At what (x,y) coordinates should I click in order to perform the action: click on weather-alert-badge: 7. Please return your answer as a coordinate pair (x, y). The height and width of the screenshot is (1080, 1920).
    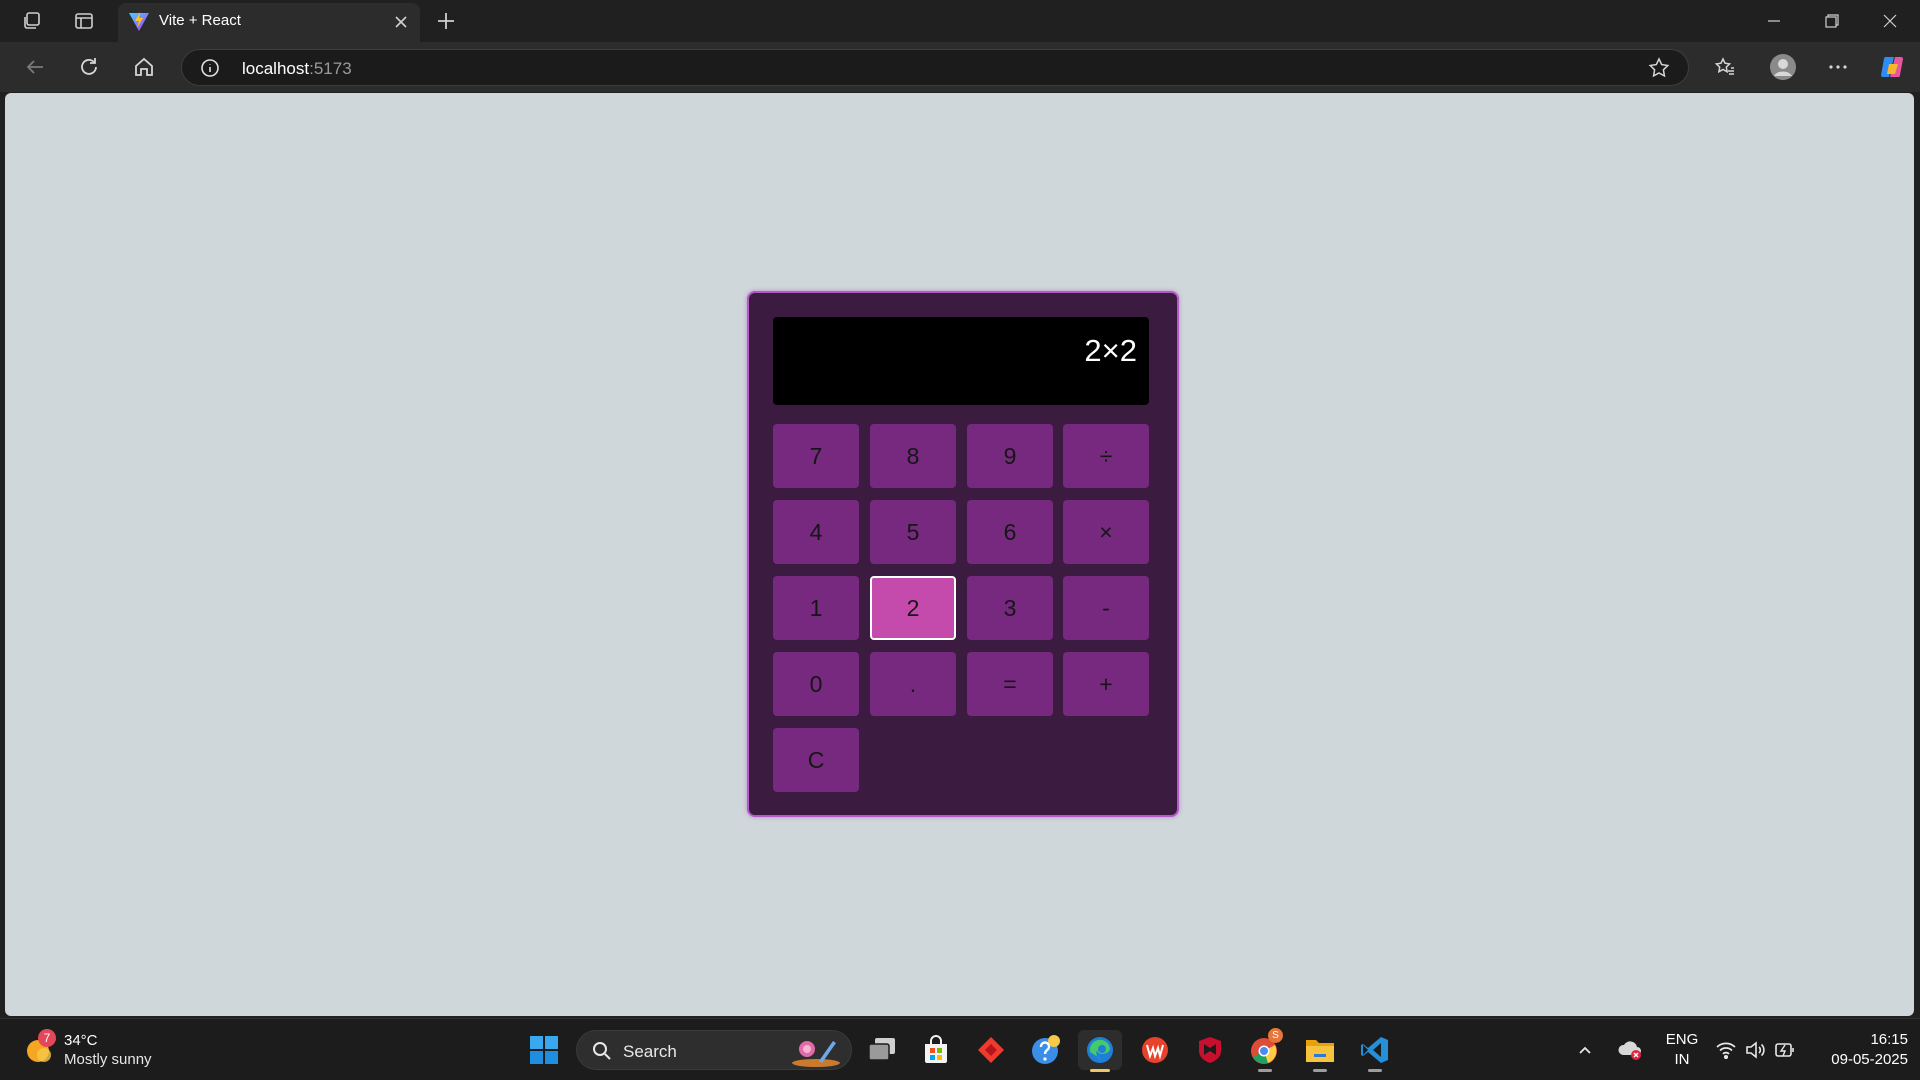
    Looking at the image, I should click on (47, 1038).